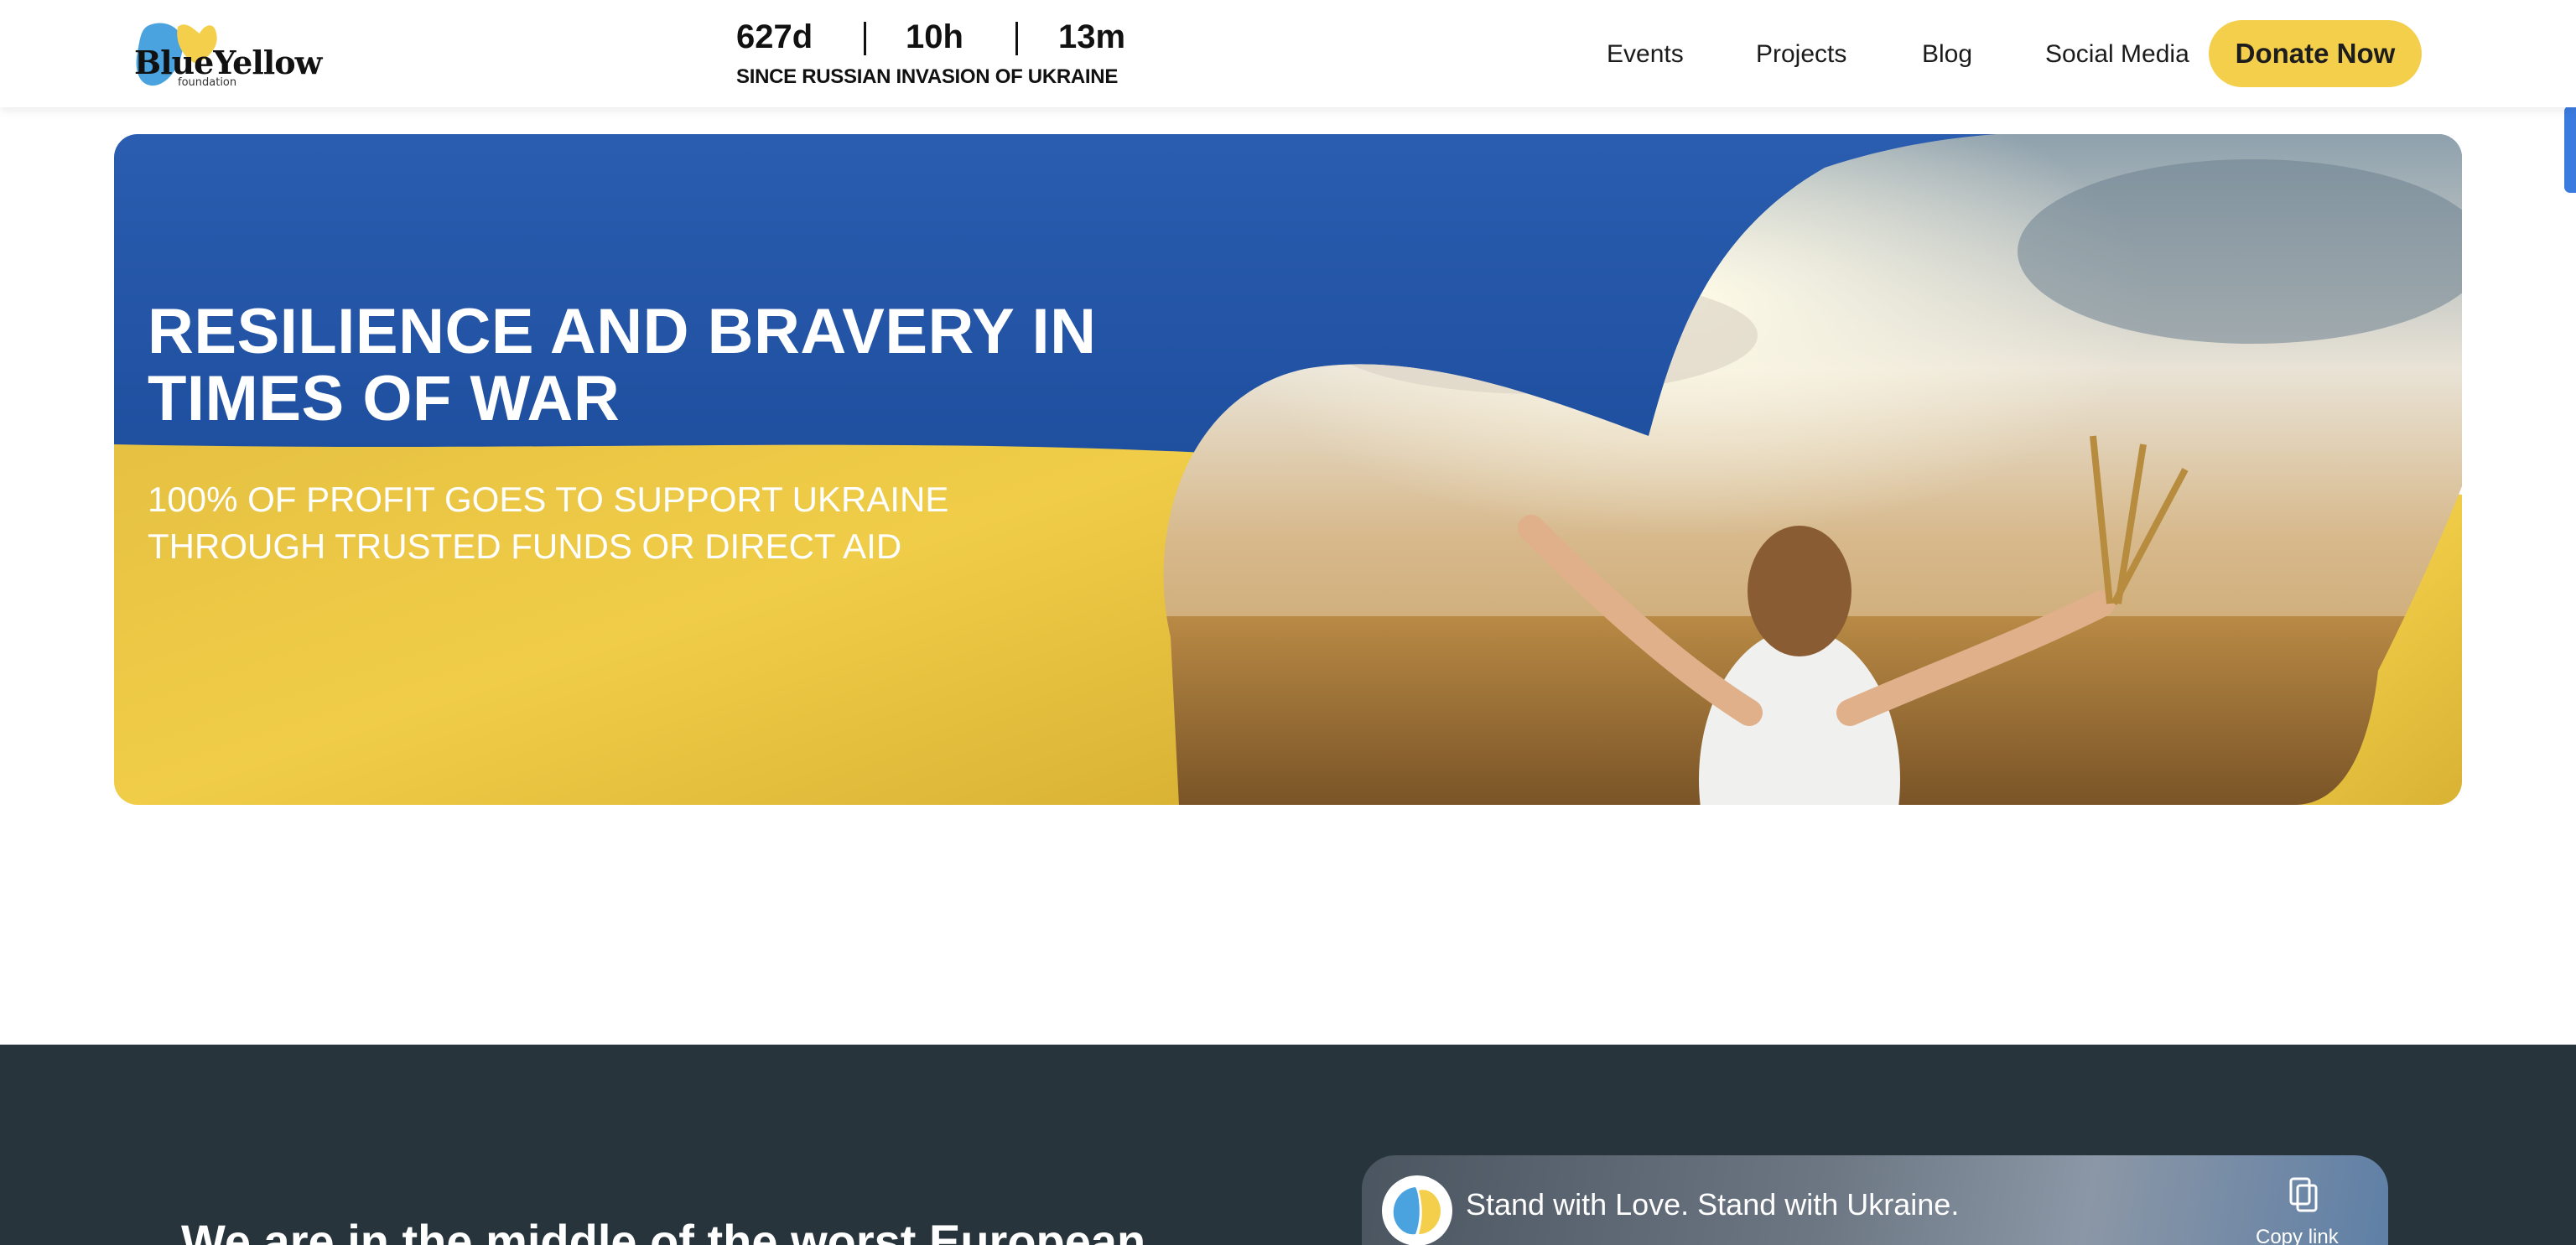 The image size is (2576, 1245). I want to click on copy-link-icon, so click(2304, 1196).